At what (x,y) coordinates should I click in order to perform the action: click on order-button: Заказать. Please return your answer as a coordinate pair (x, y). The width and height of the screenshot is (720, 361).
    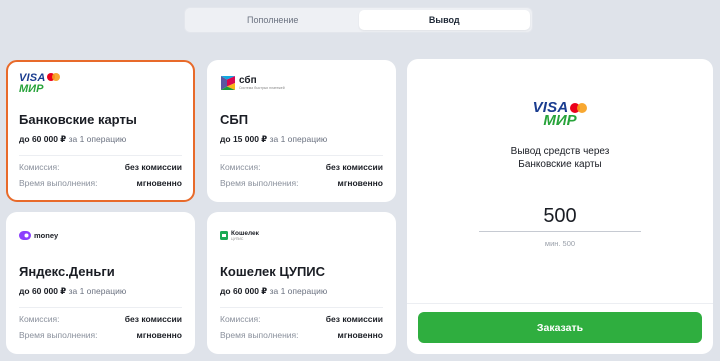
    Looking at the image, I should click on (560, 327).